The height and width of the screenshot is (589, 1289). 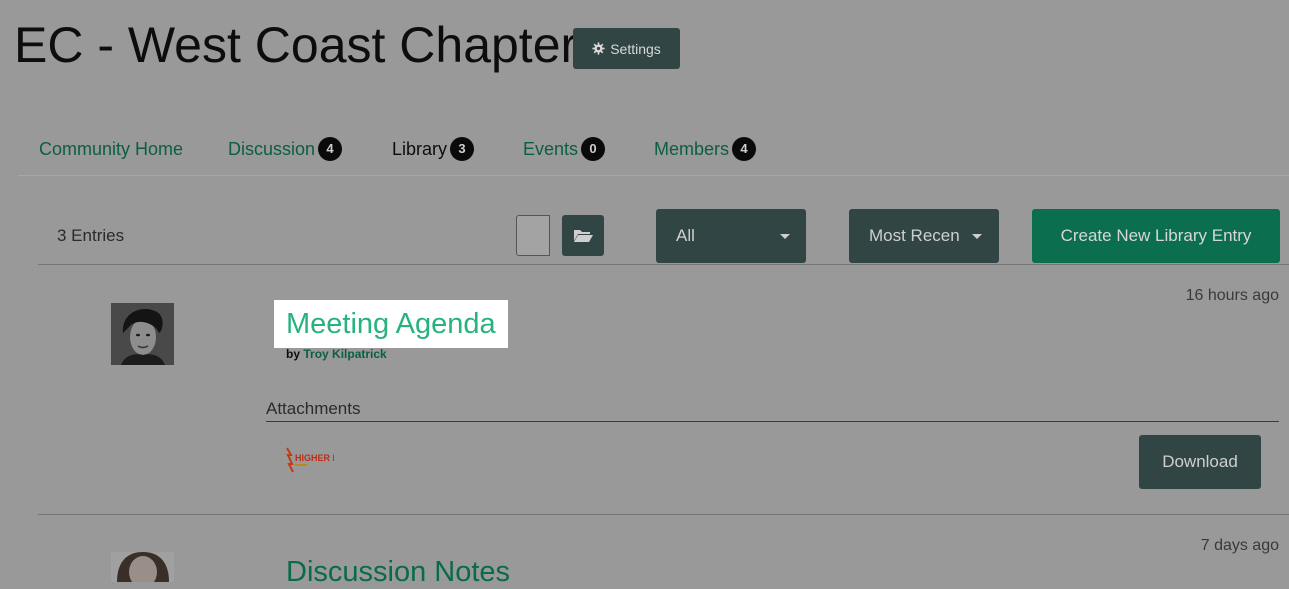 I want to click on entry-divider, so click(x=663, y=514).